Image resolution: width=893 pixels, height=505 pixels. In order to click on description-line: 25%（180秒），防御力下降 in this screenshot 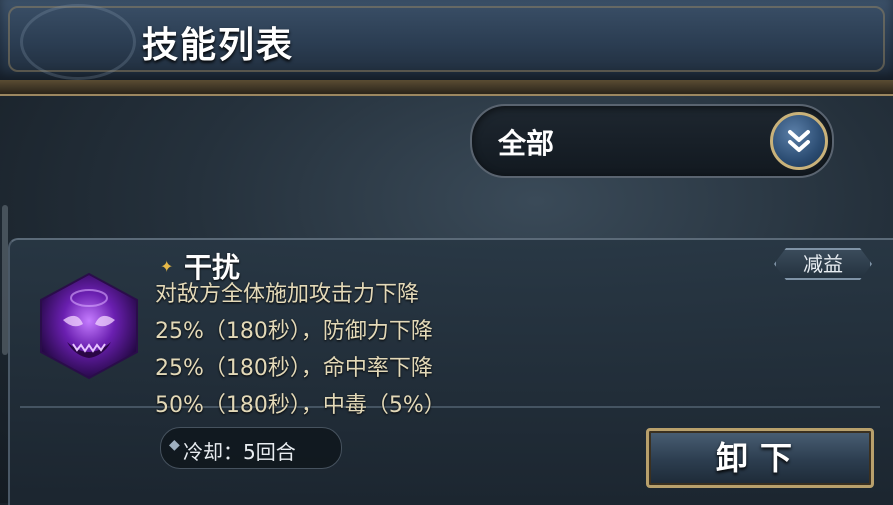, I will do `click(294, 331)`.